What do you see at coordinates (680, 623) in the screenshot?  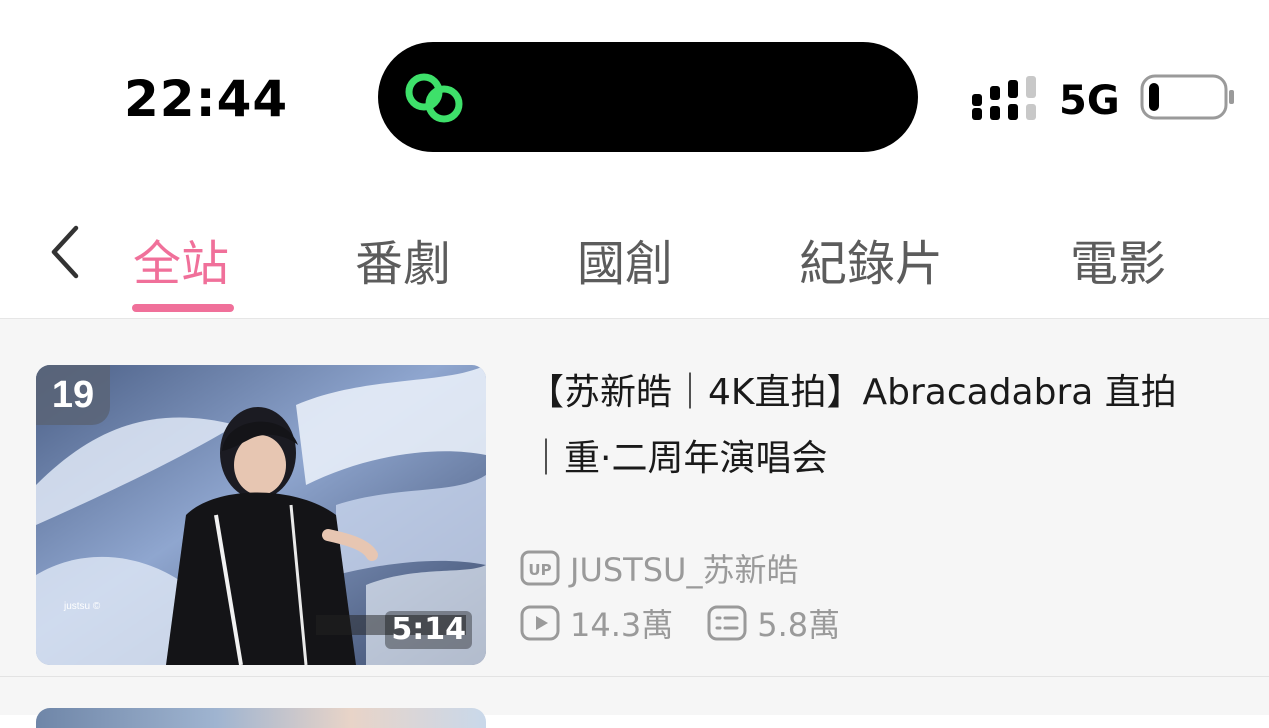 I see `stats-row: 14.3萬 5.8萬` at bounding box center [680, 623].